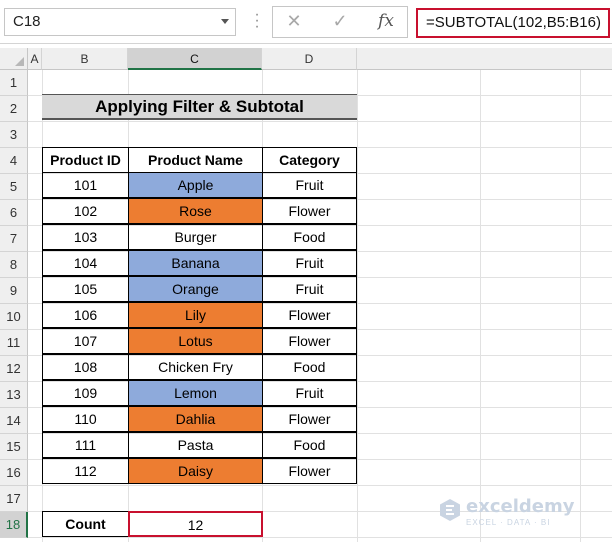  What do you see at coordinates (85, 263) in the screenshot?
I see `cell-product-id: 104` at bounding box center [85, 263].